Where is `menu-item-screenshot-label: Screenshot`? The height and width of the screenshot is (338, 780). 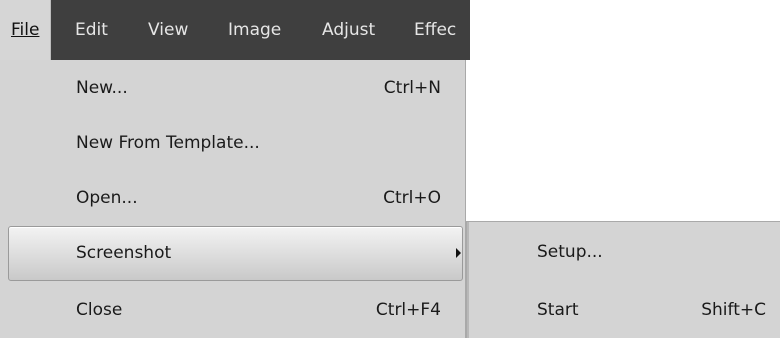 menu-item-screenshot-label: Screenshot is located at coordinates (124, 253).